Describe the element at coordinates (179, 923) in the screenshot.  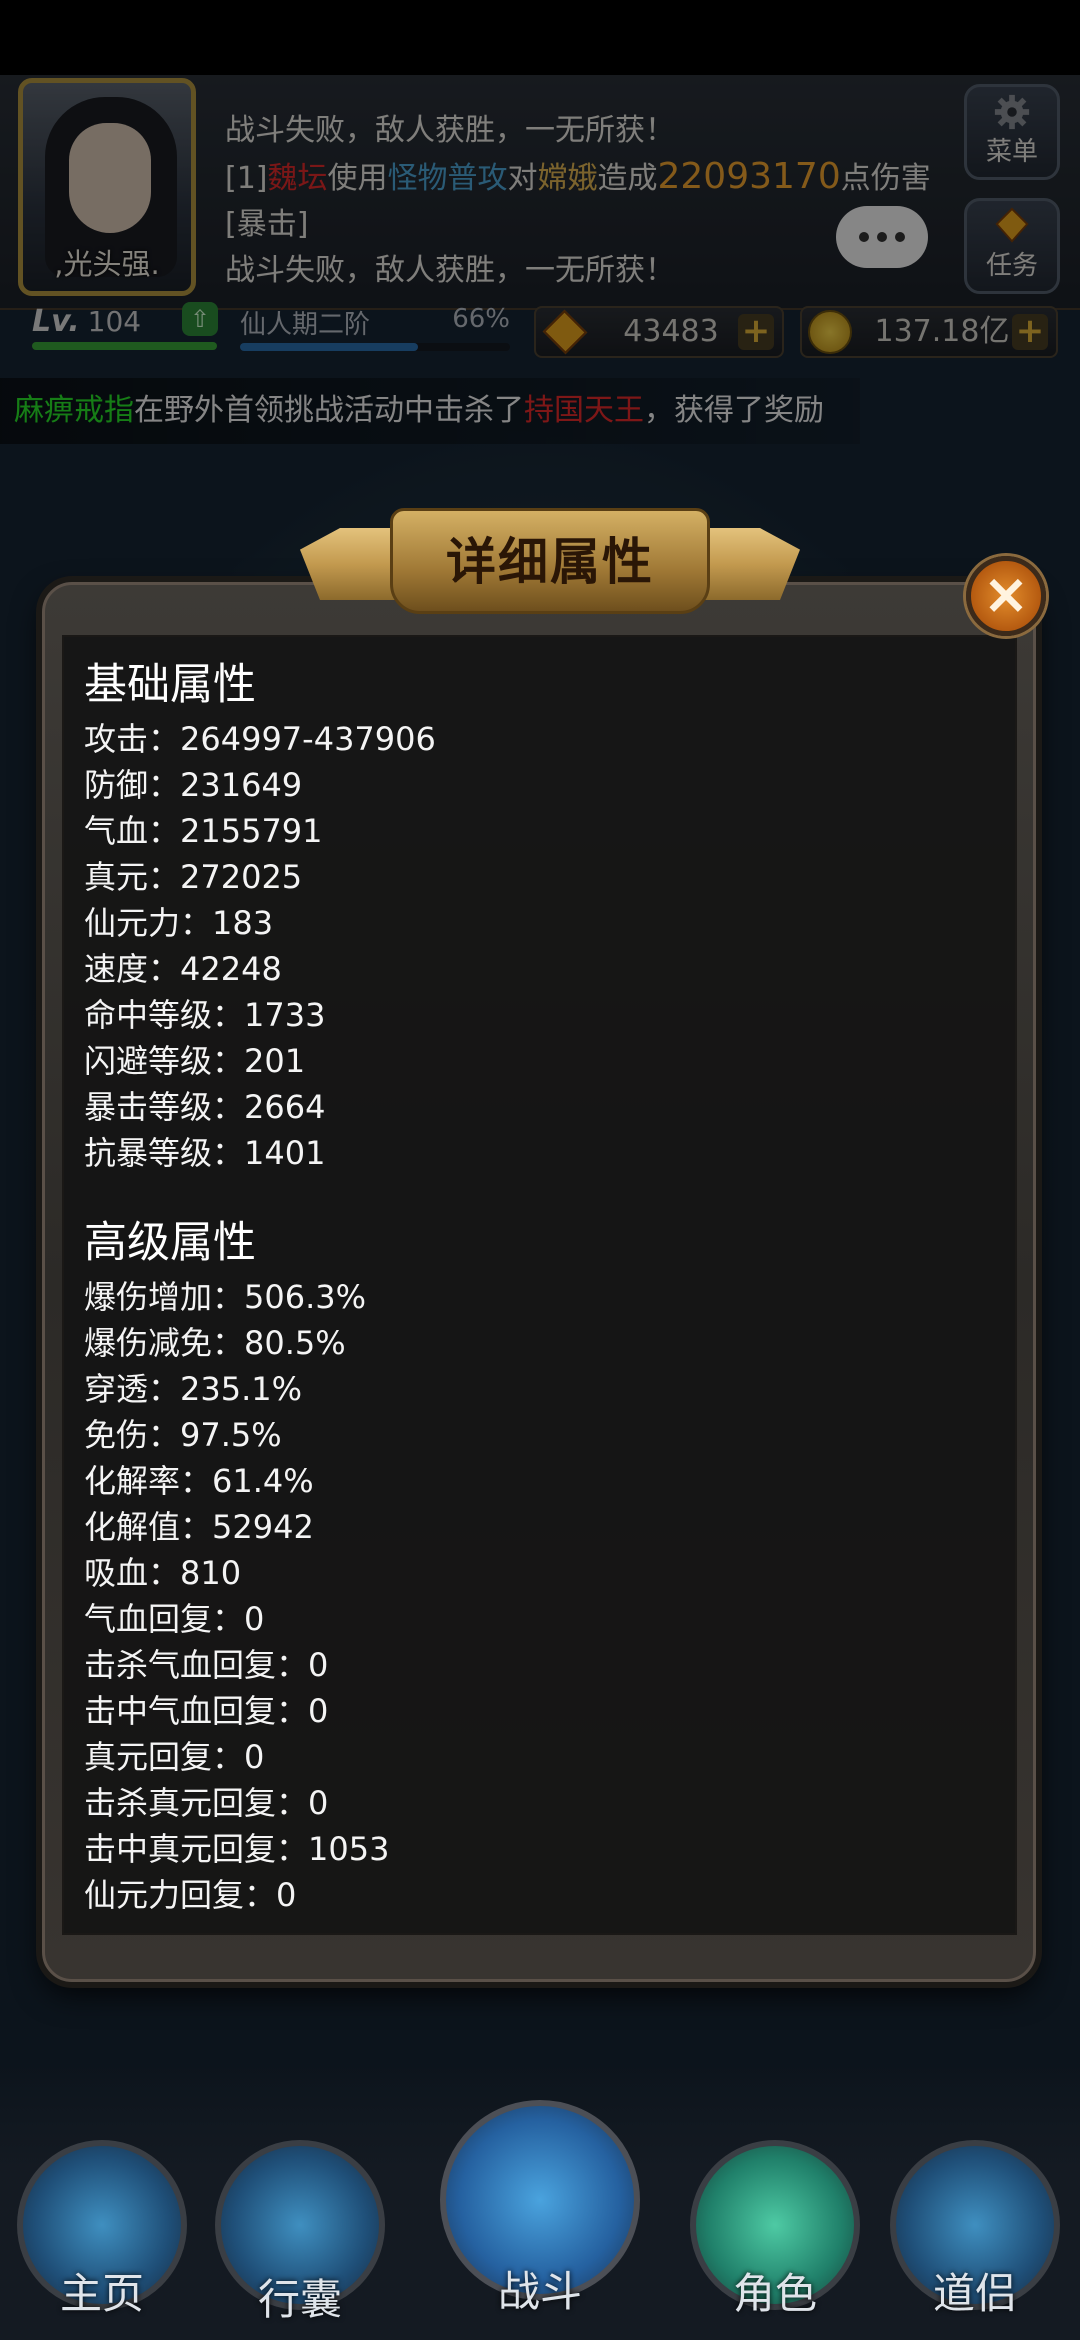
I see `attribute-row: 仙元力：183` at that location.